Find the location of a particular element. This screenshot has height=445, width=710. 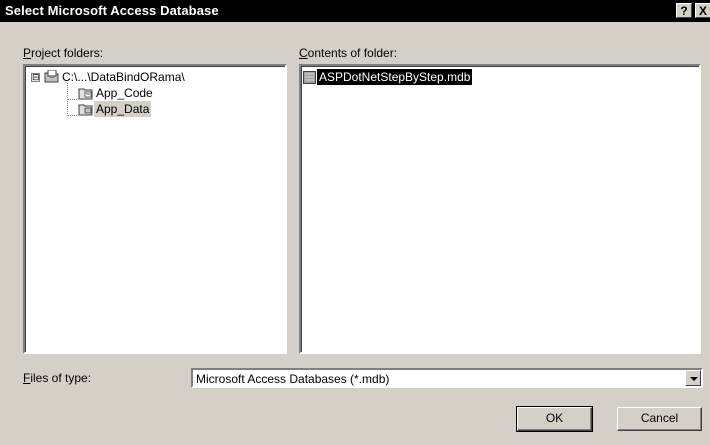

contents-of-folder-label: Contents of folder: is located at coordinates (348, 53).